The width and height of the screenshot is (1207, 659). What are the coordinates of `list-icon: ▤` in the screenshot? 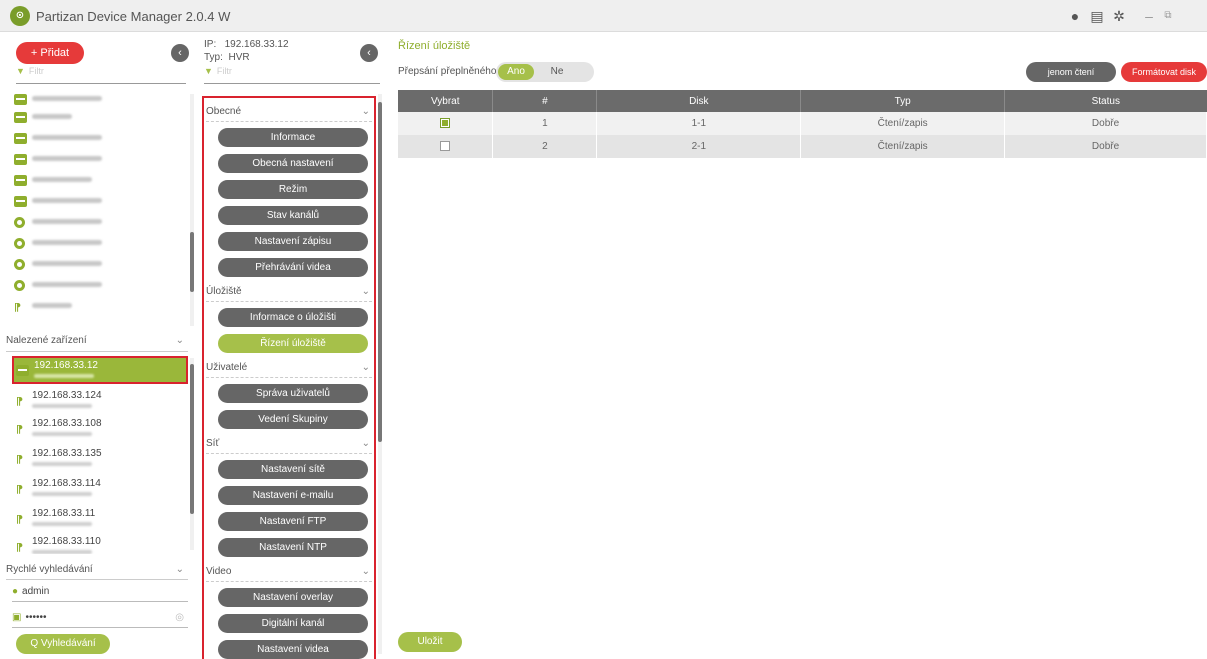 It's located at (1097, 16).